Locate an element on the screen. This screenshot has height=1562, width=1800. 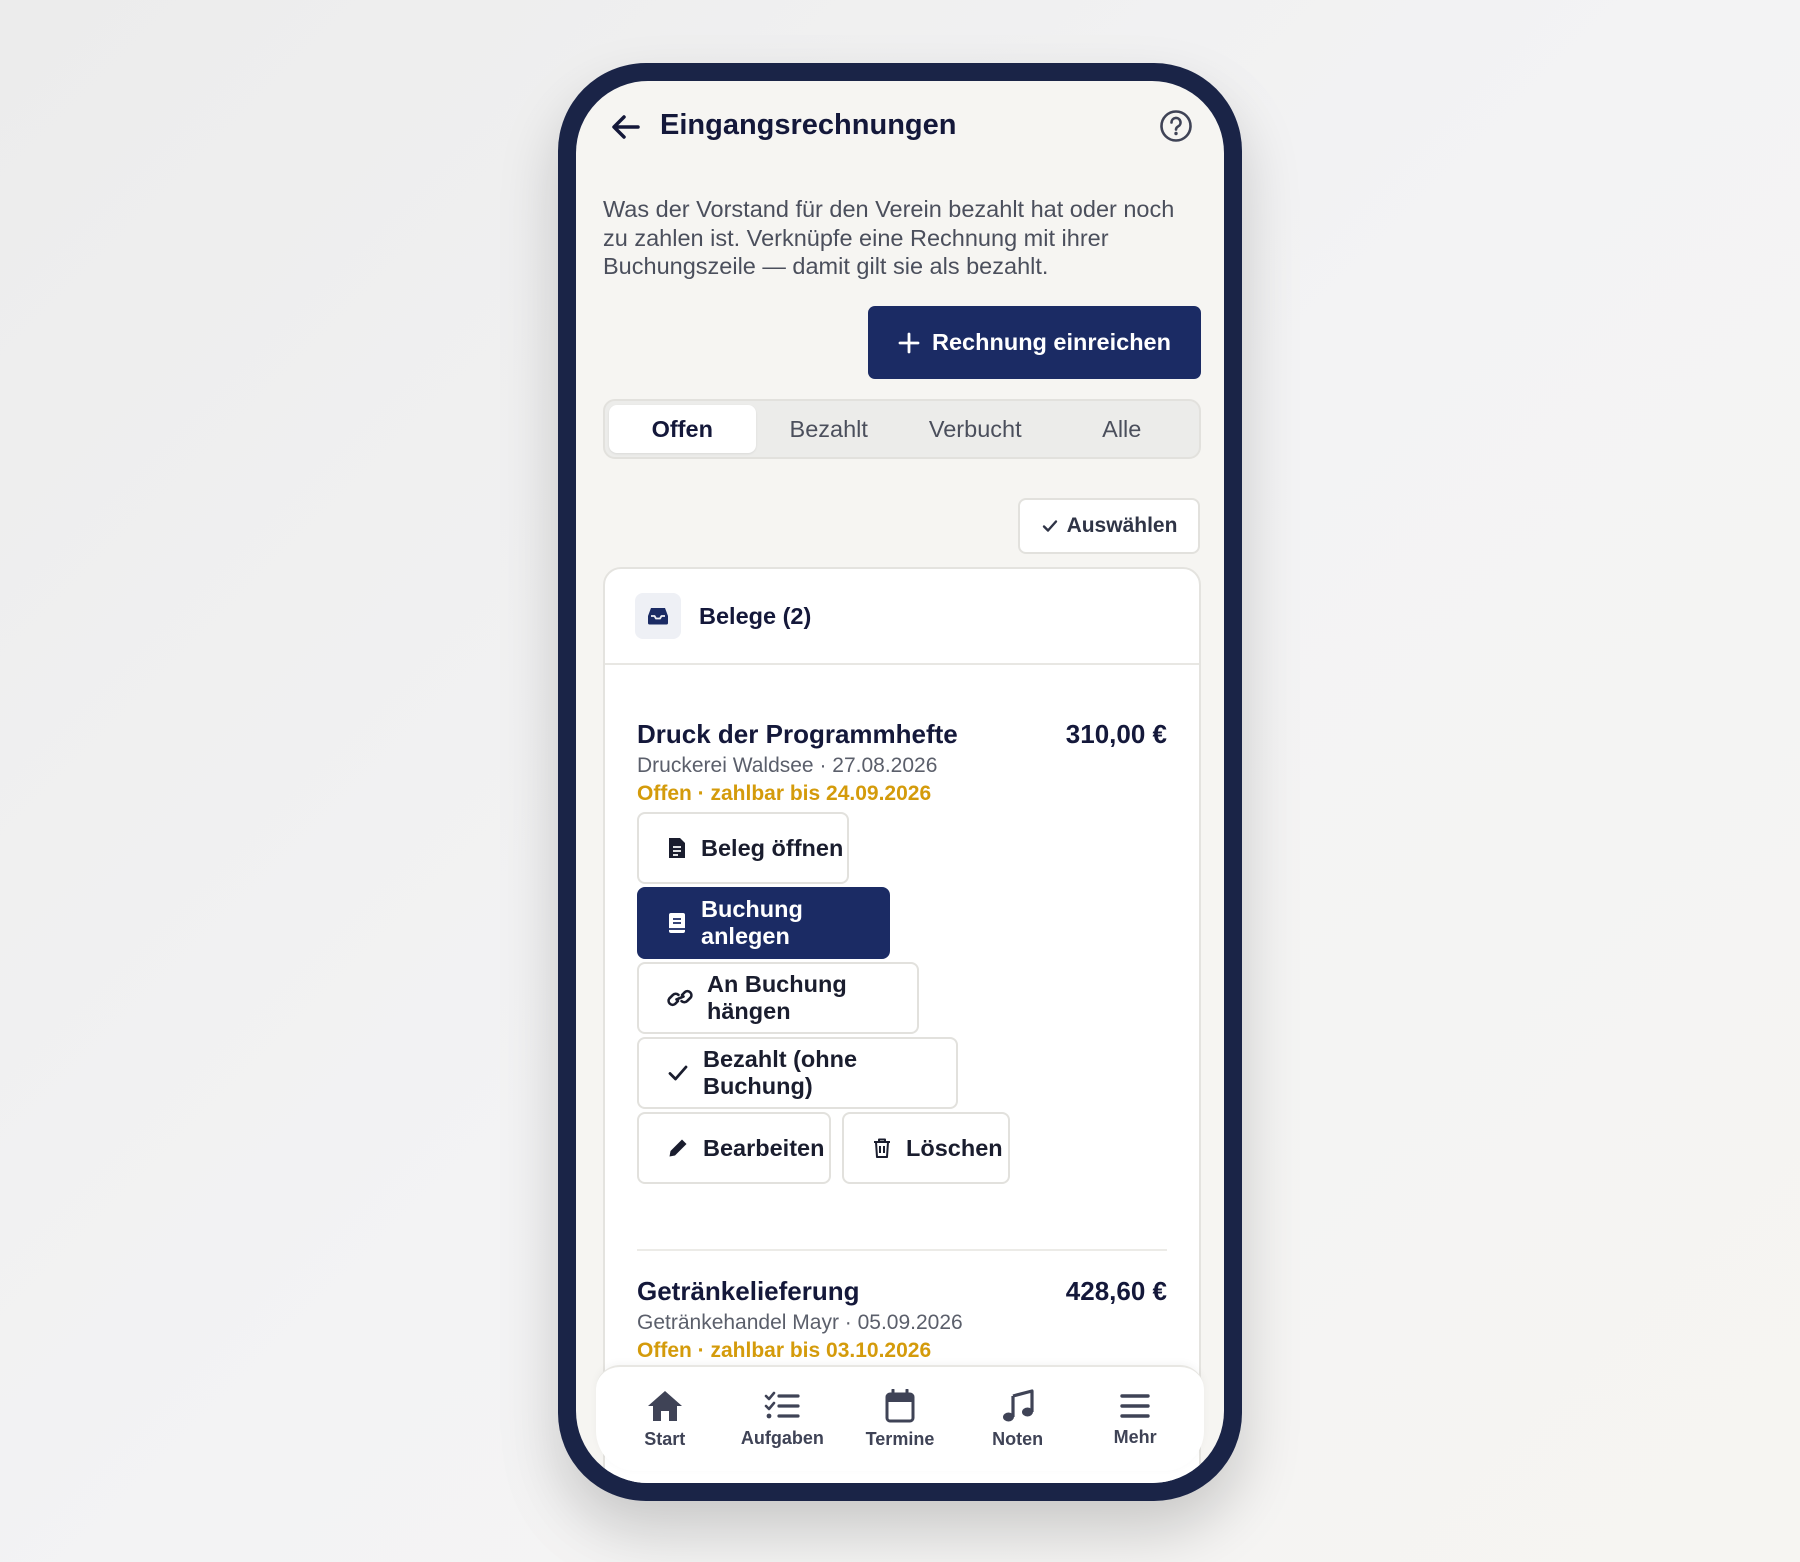
nav-label: Noten is located at coordinates (1018, 1438).